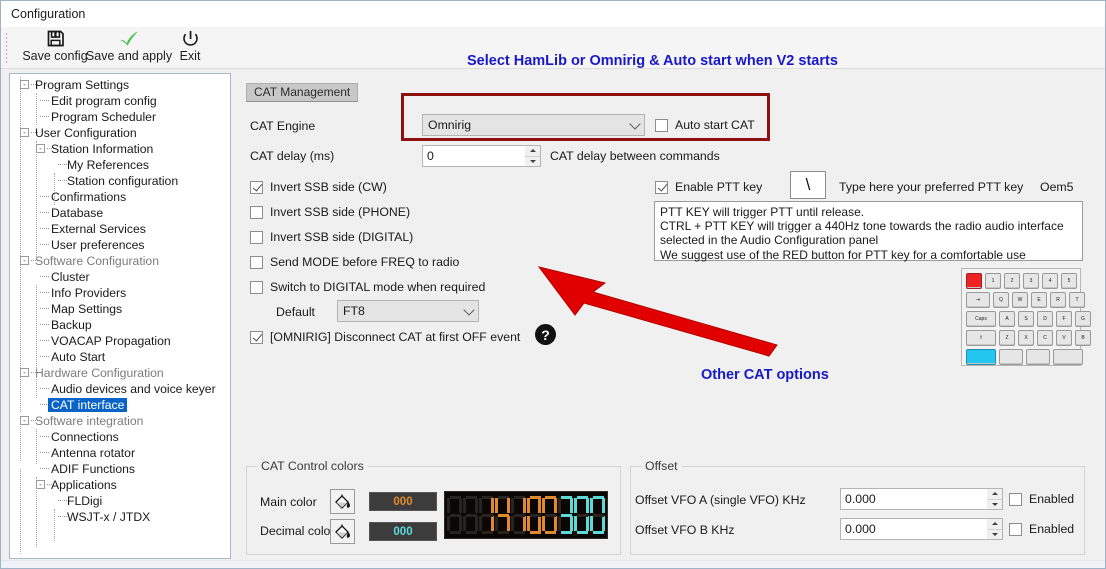 The height and width of the screenshot is (569, 1106). I want to click on send-mode-before-freq-box, so click(256, 262).